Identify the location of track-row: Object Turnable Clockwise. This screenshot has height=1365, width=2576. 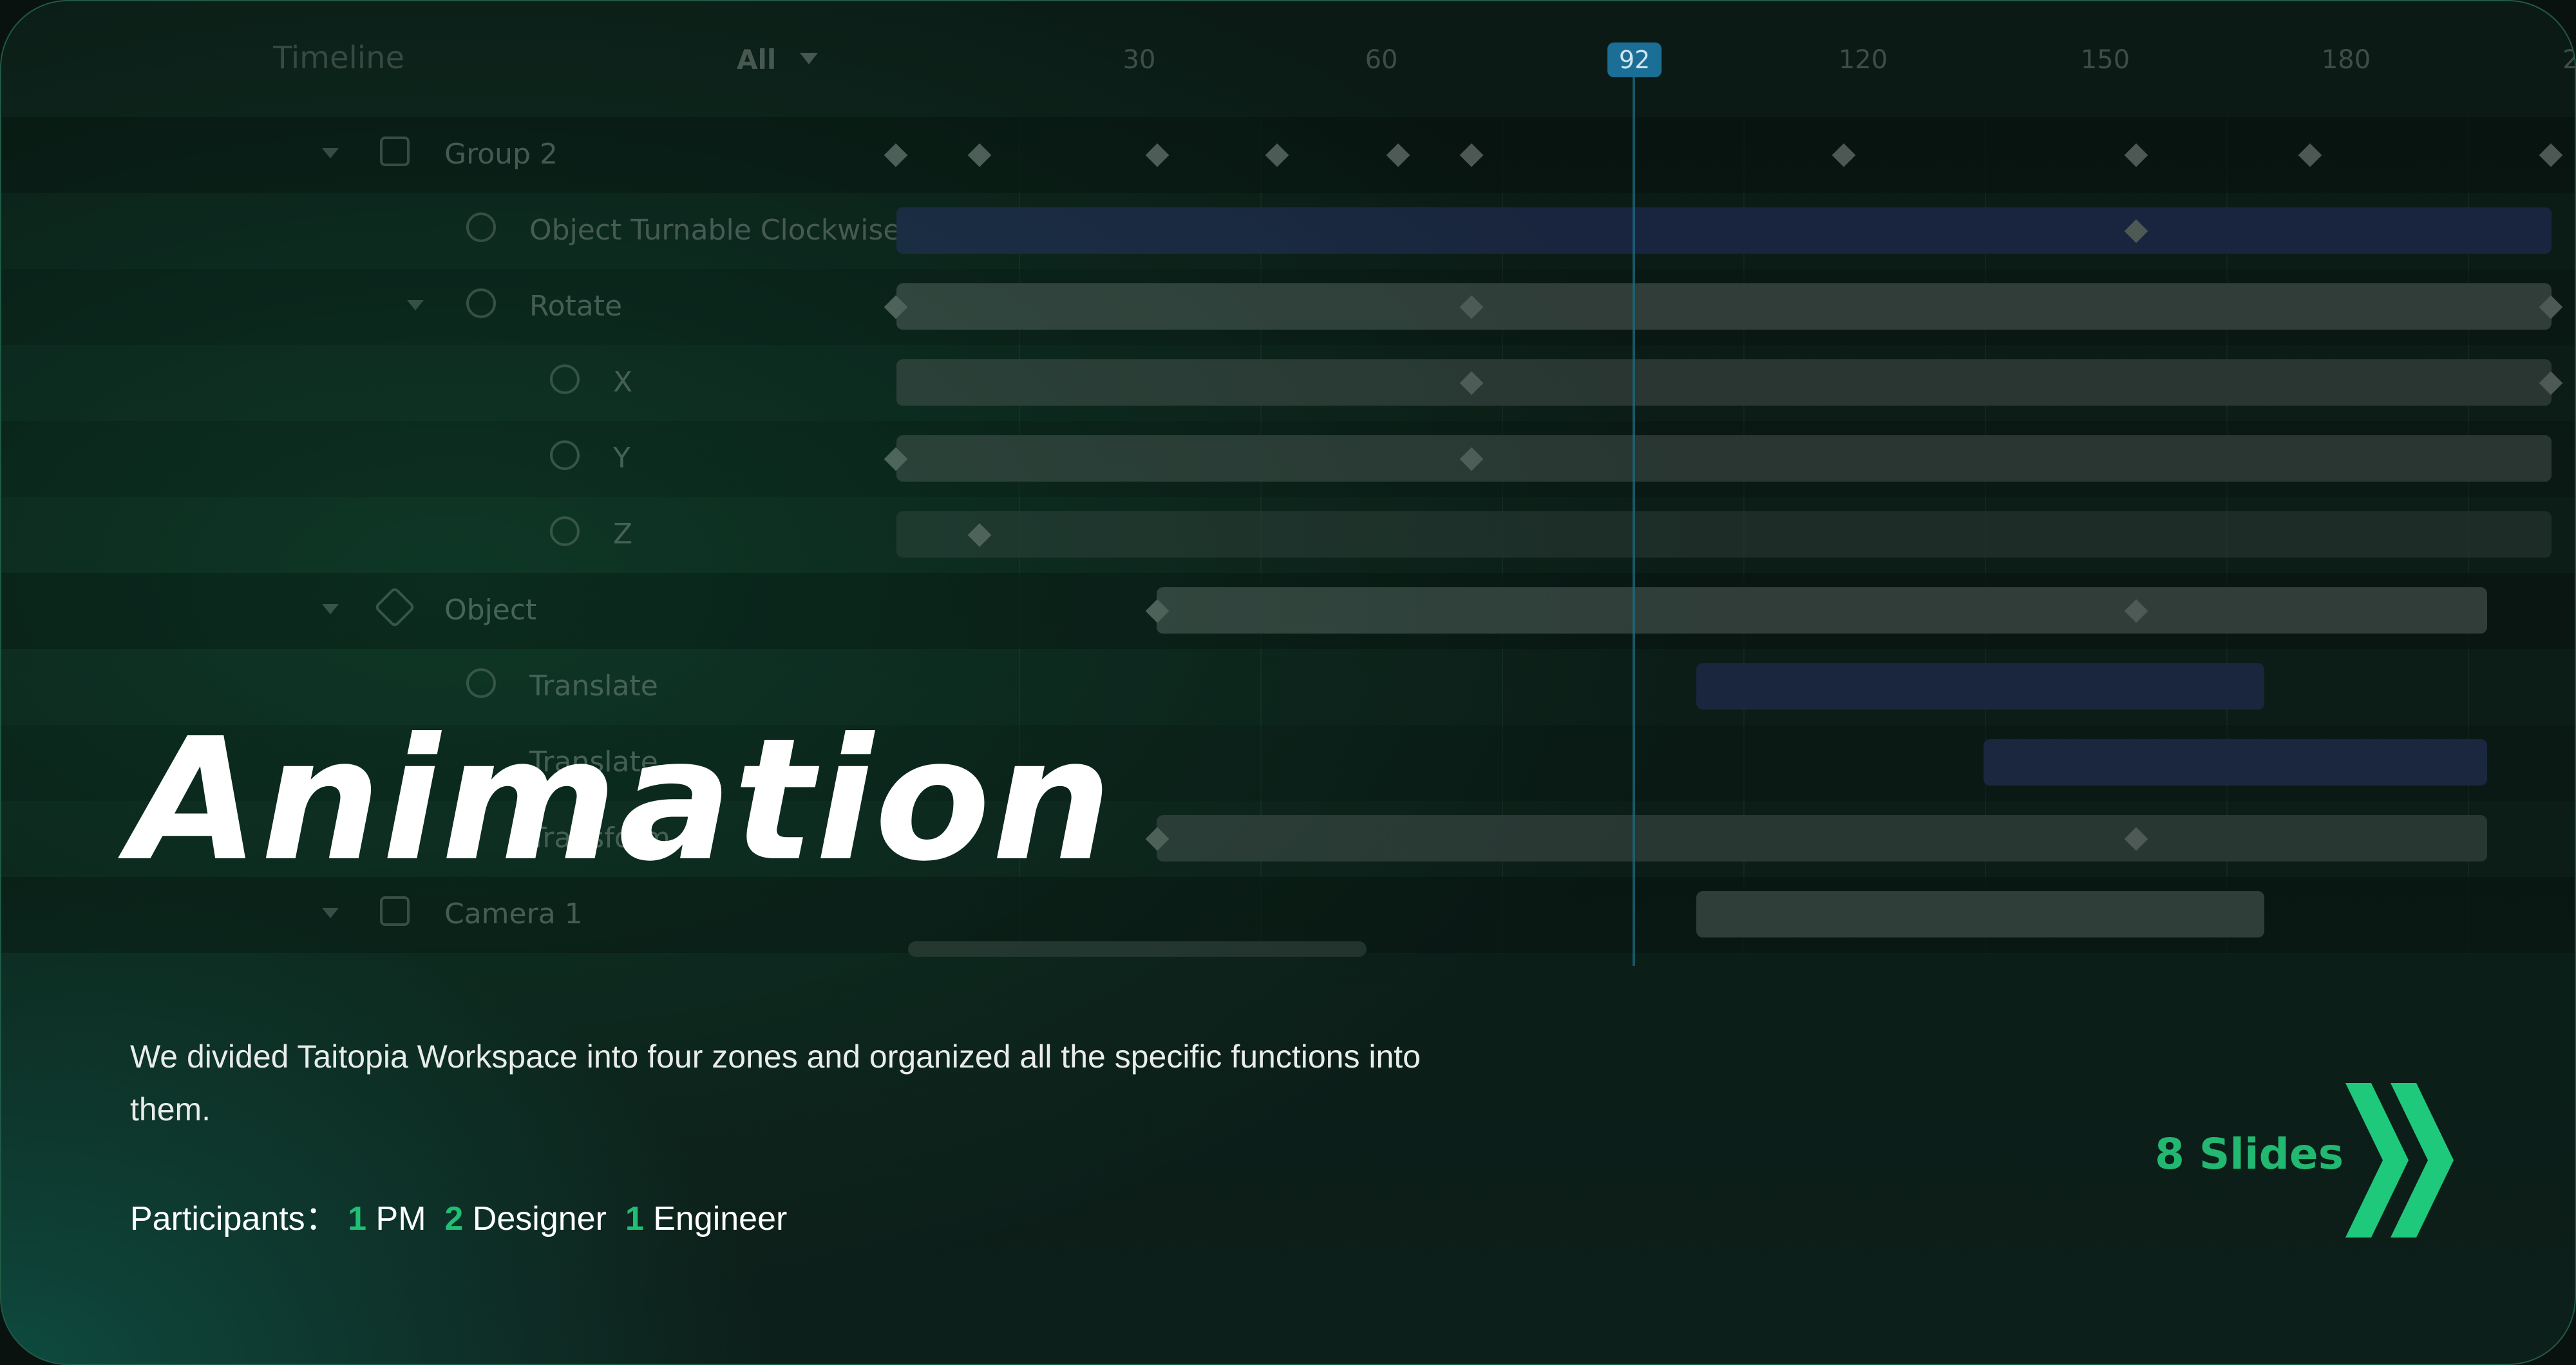
(1288, 231).